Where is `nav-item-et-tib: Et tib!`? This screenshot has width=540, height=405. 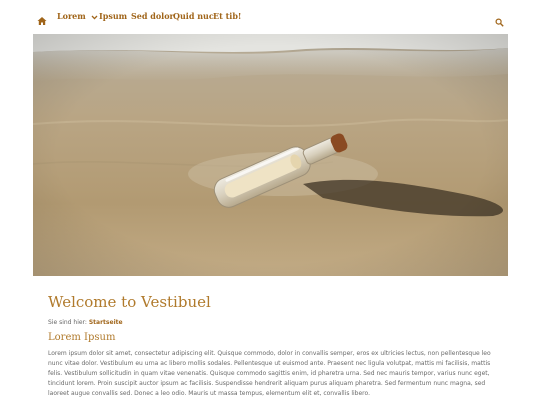
nav-item-et-tib: Et tib! is located at coordinates (227, 16).